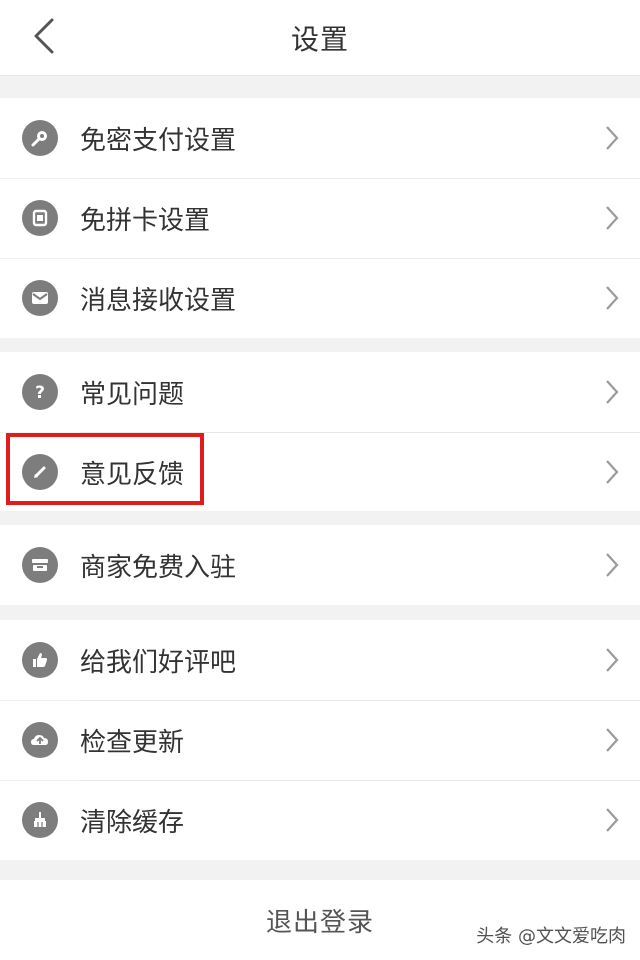 The width and height of the screenshot is (640, 960). What do you see at coordinates (320, 565) in the screenshot?
I see `settings-item-merchant-join: 商家免费入驻` at bounding box center [320, 565].